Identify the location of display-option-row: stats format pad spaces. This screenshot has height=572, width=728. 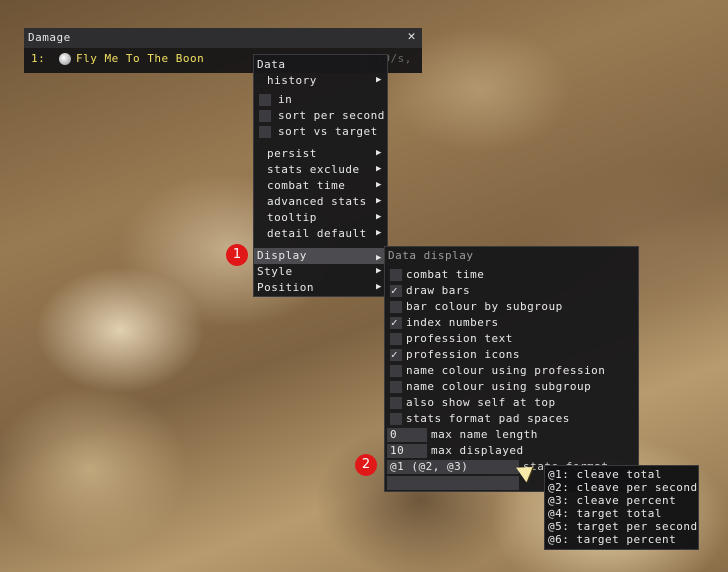
(510, 419).